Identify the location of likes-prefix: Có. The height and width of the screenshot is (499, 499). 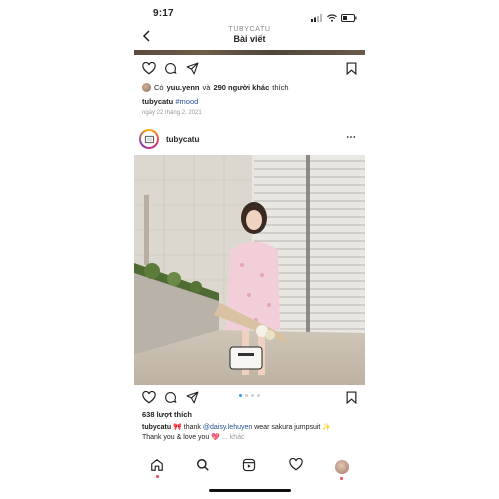
(159, 87).